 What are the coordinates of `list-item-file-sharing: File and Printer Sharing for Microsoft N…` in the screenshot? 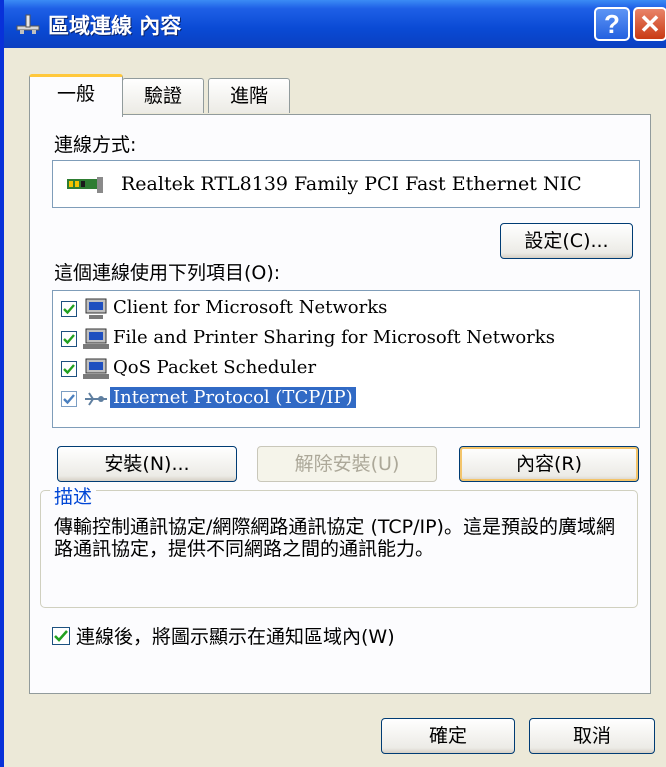 It's located at (341, 339).